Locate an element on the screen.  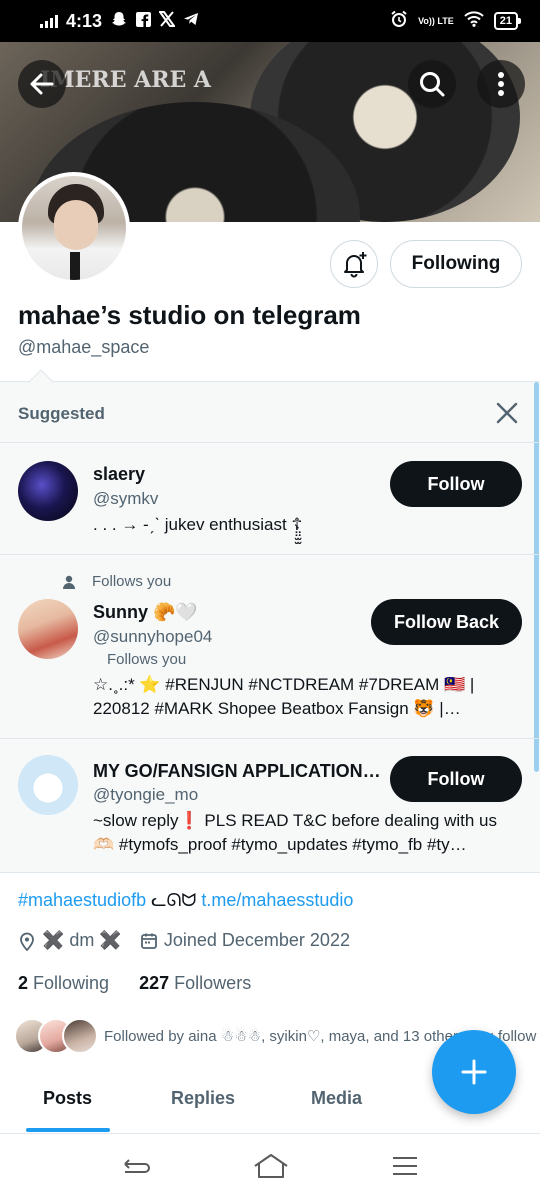
system-navigation-bar is located at coordinates (270, 1168).